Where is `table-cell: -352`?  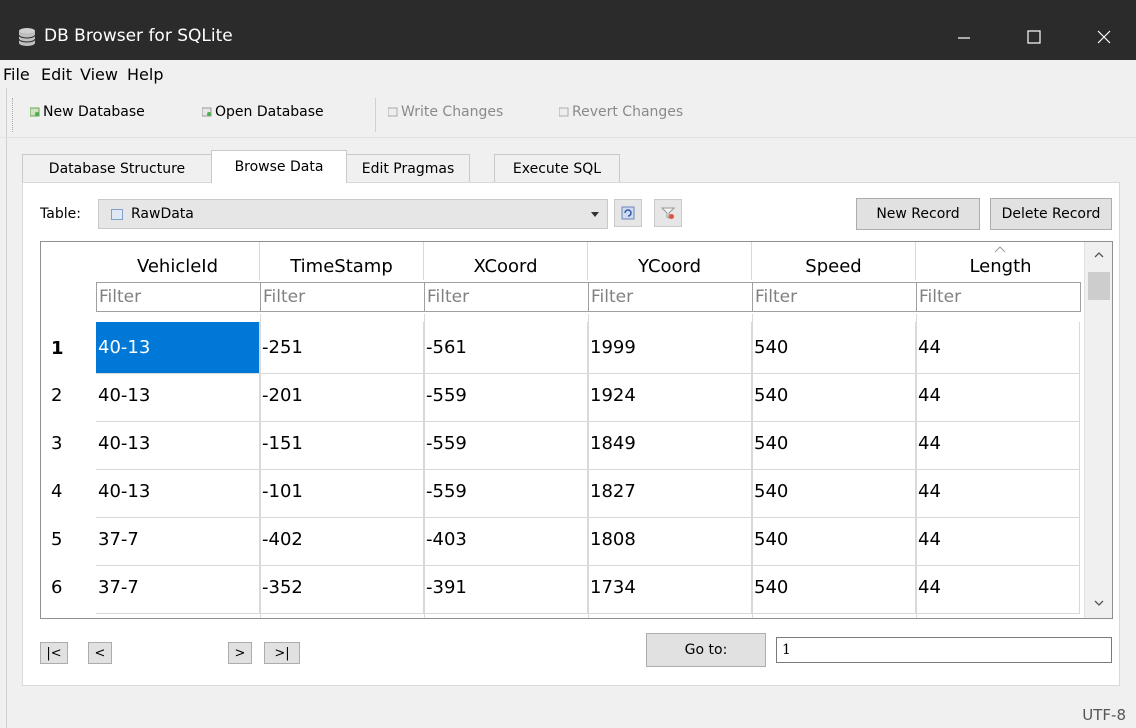
table-cell: -352 is located at coordinates (342, 588).